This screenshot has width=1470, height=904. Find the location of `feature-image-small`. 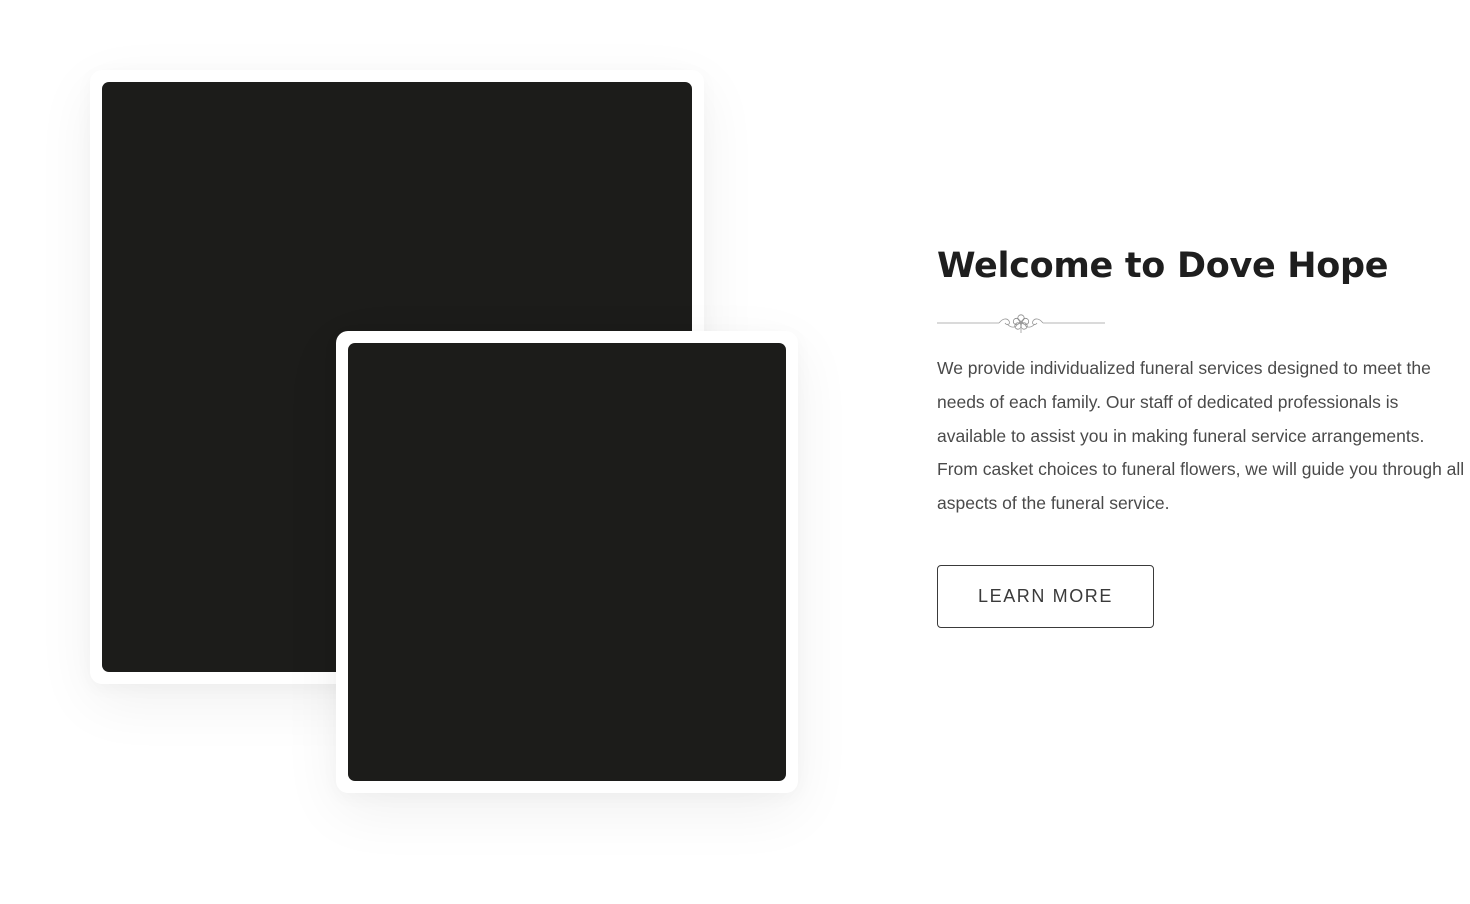

feature-image-small is located at coordinates (567, 562).